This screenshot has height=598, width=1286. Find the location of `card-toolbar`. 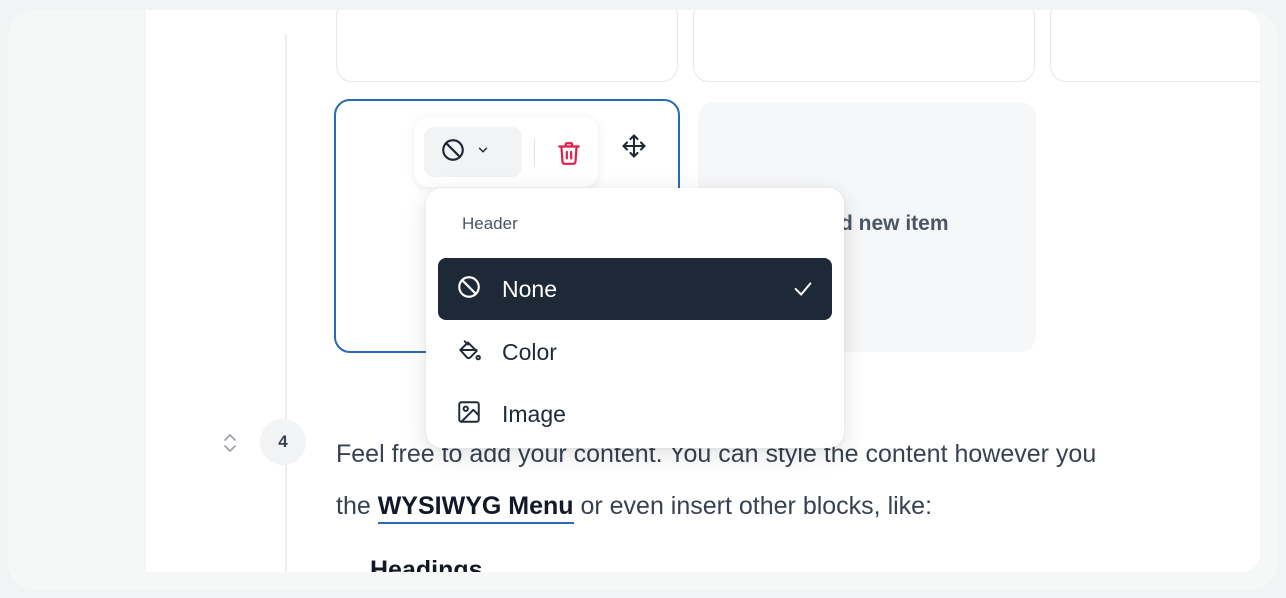

card-toolbar is located at coordinates (506, 152).